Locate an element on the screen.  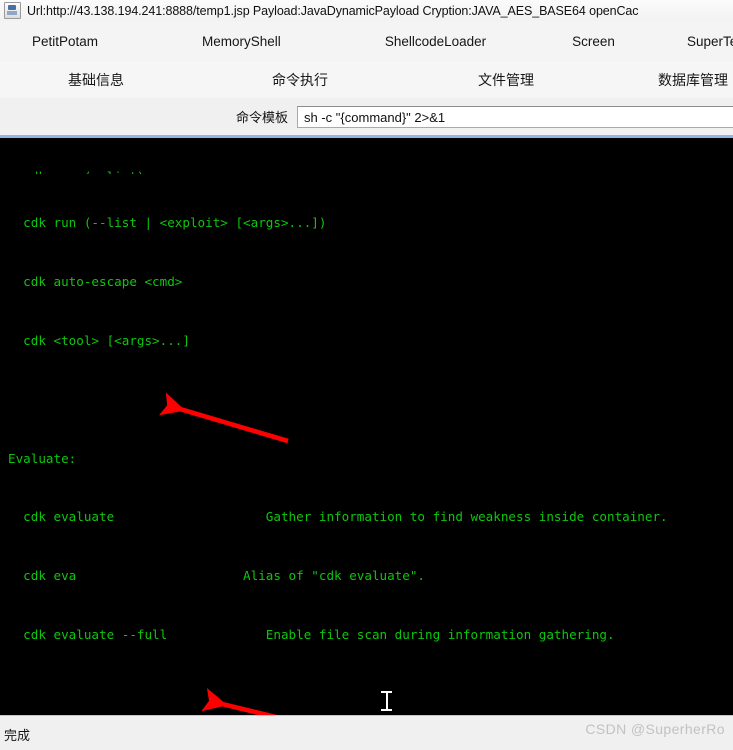
status-text: 完成 is located at coordinates (17, 735).